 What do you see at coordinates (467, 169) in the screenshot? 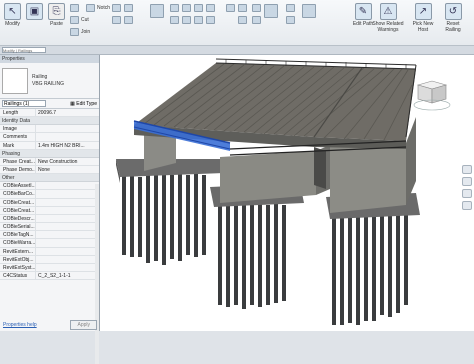
I see `nav-wheel-icon` at bounding box center [467, 169].